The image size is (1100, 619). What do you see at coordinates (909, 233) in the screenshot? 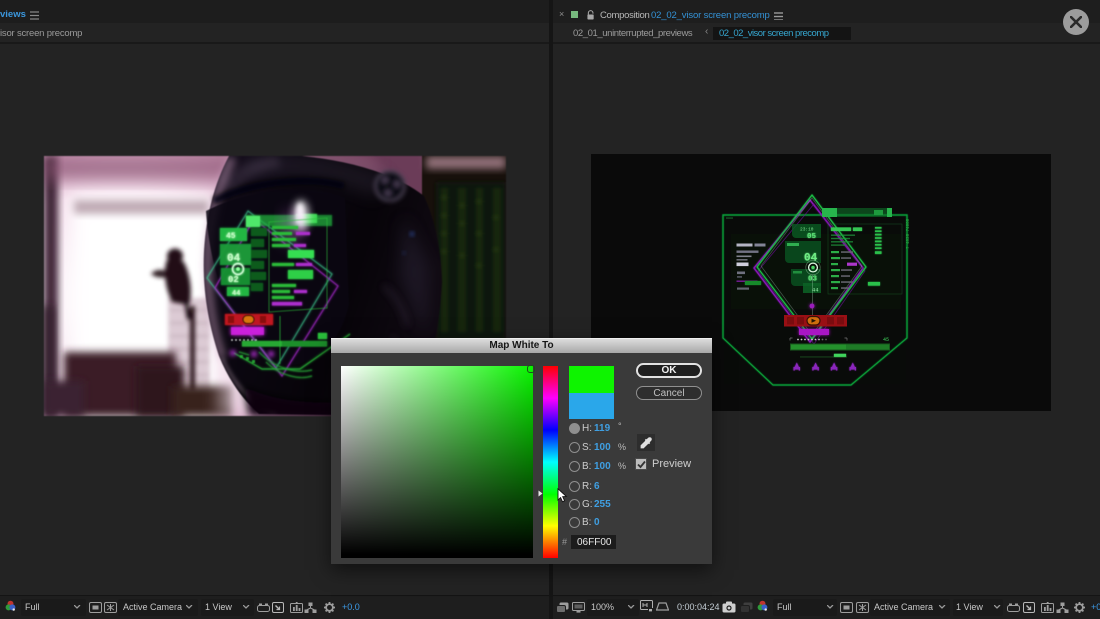
I see `svg-text: 7 4838 74008` at bounding box center [909, 233].